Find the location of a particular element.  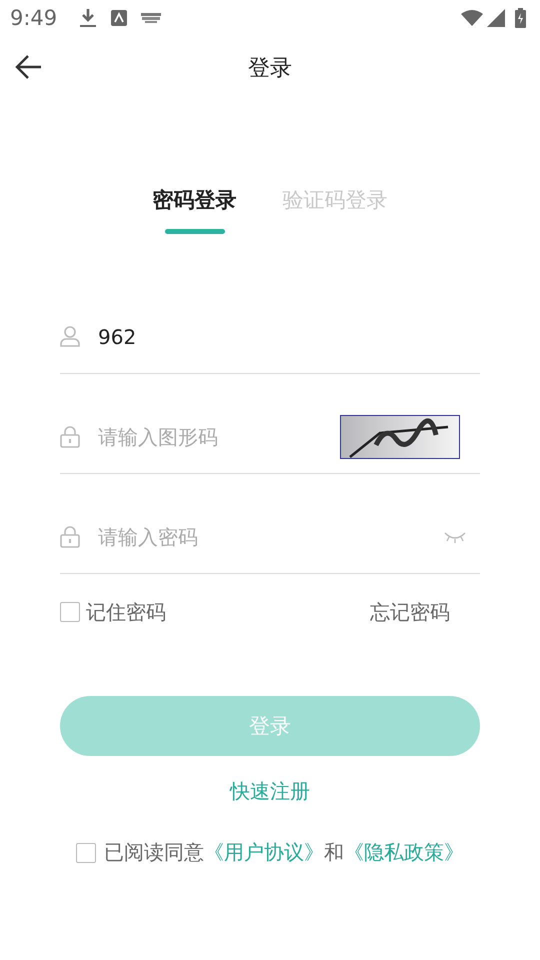

agreement-checkbox is located at coordinates (86, 852).